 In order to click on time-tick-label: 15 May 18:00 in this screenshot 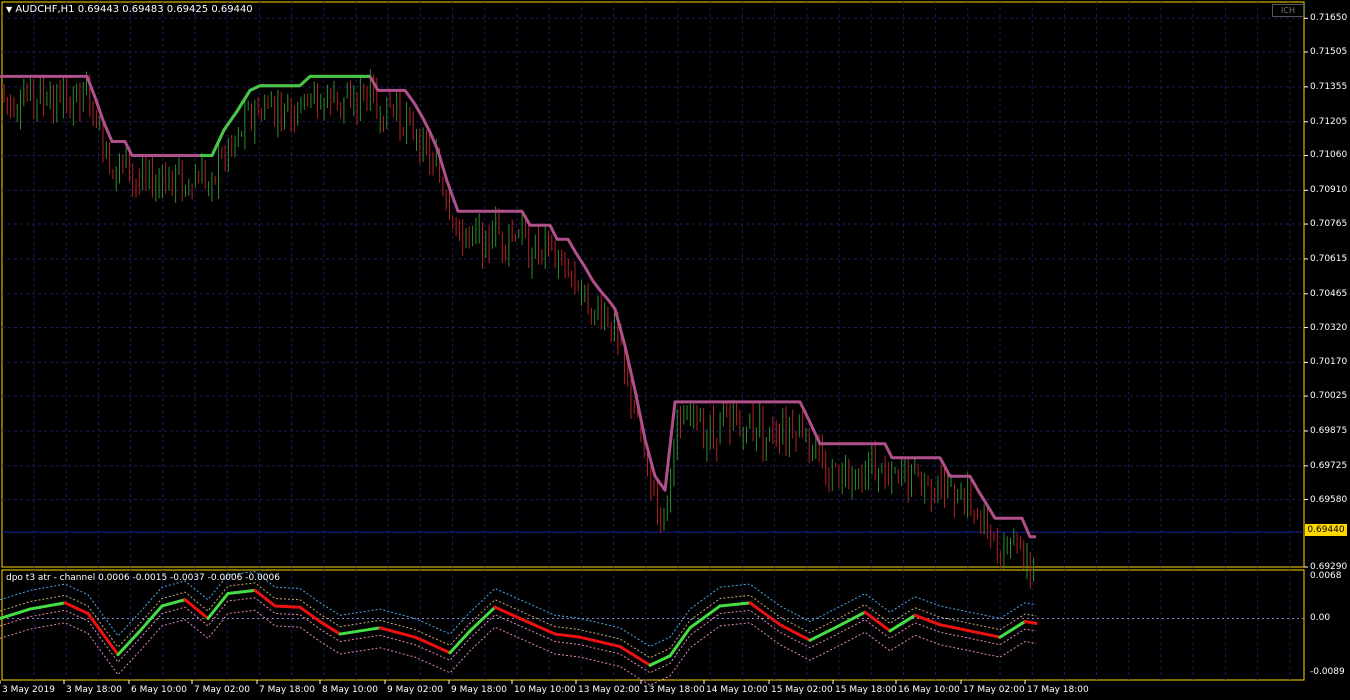, I will do `click(866, 690)`.